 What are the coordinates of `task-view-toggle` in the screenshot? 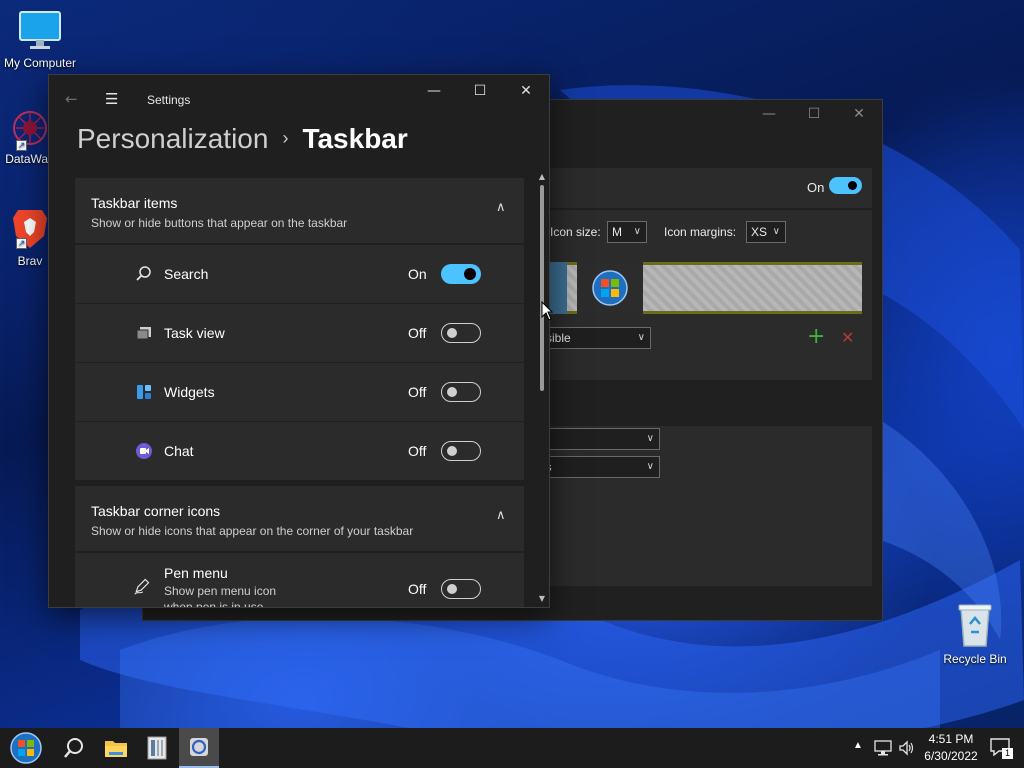 It's located at (461, 333).